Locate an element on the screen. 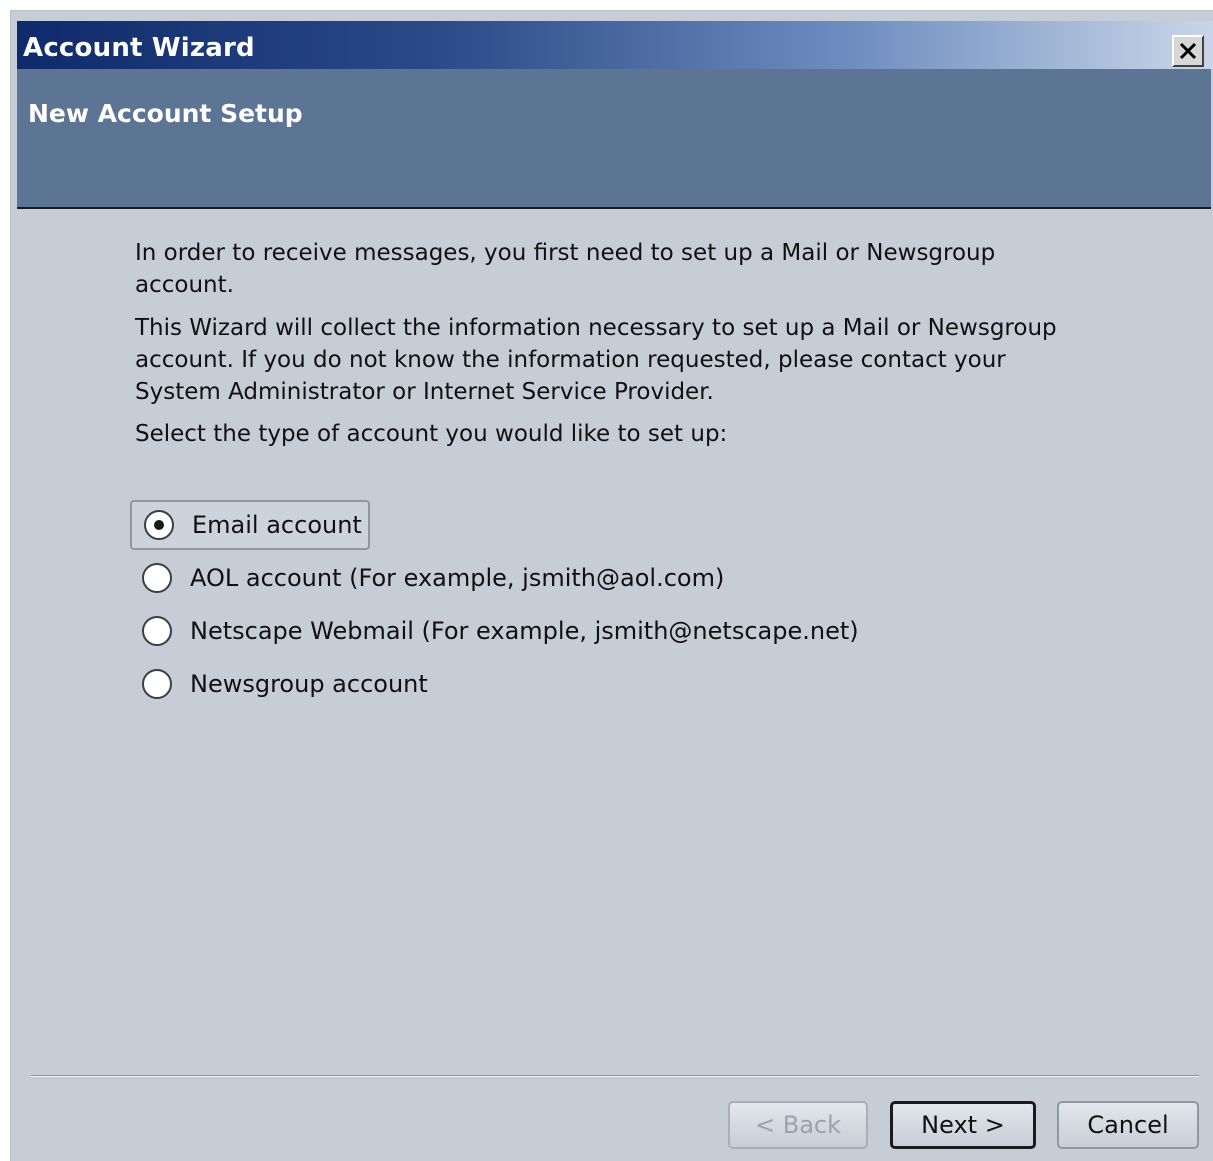  radio-newsgroup-account: Newsgroup account is located at coordinates (279, 684).